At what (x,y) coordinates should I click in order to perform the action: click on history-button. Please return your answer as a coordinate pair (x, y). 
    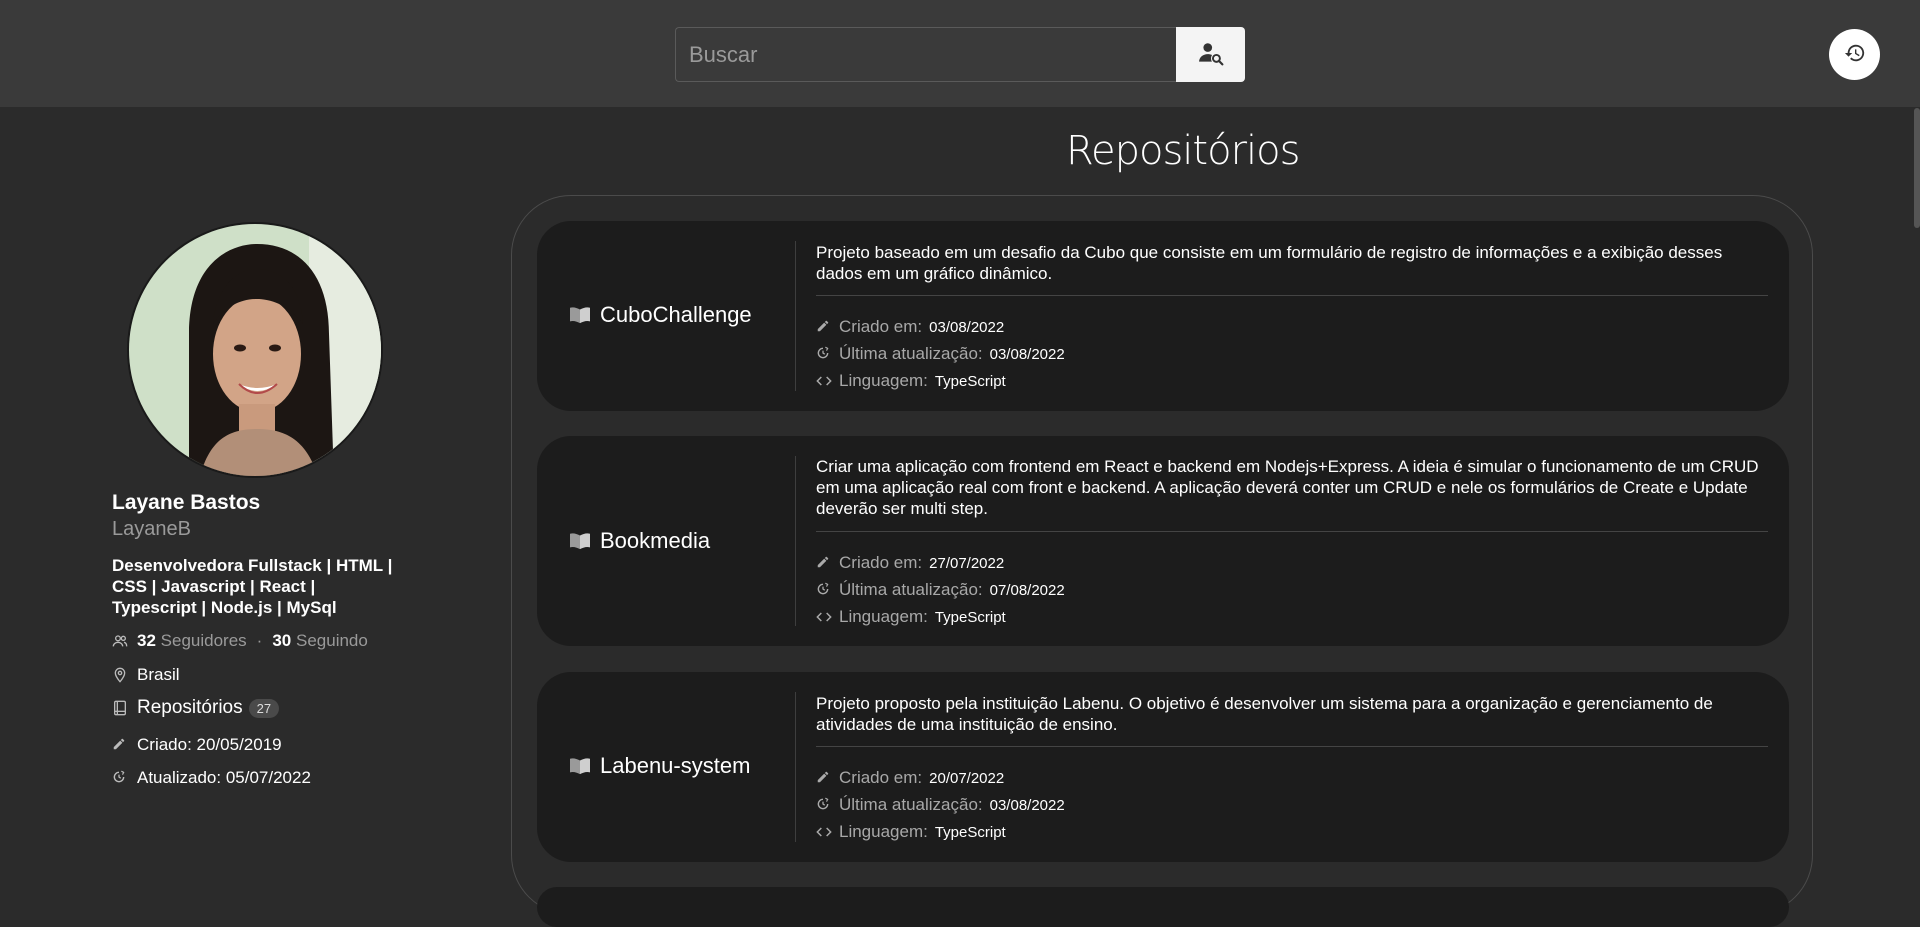
    Looking at the image, I should click on (1854, 54).